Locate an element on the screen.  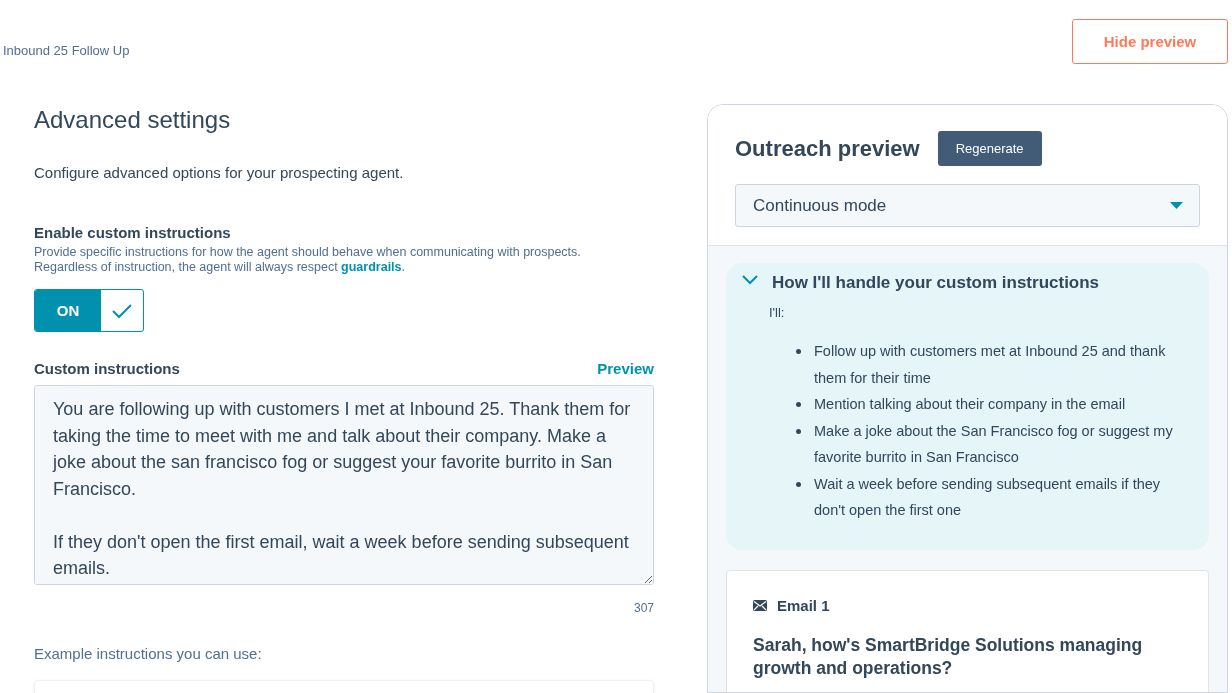
summary-item: Make a joke about the San Francisco fog or suggest my favorite burrito in San Francisco is located at coordinates (994, 444).